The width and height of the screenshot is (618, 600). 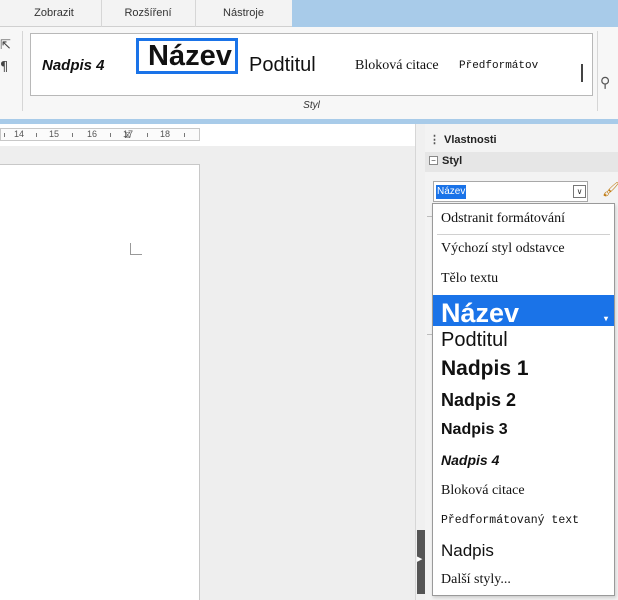 I want to click on ruler-number: 15, so click(x=54, y=134).